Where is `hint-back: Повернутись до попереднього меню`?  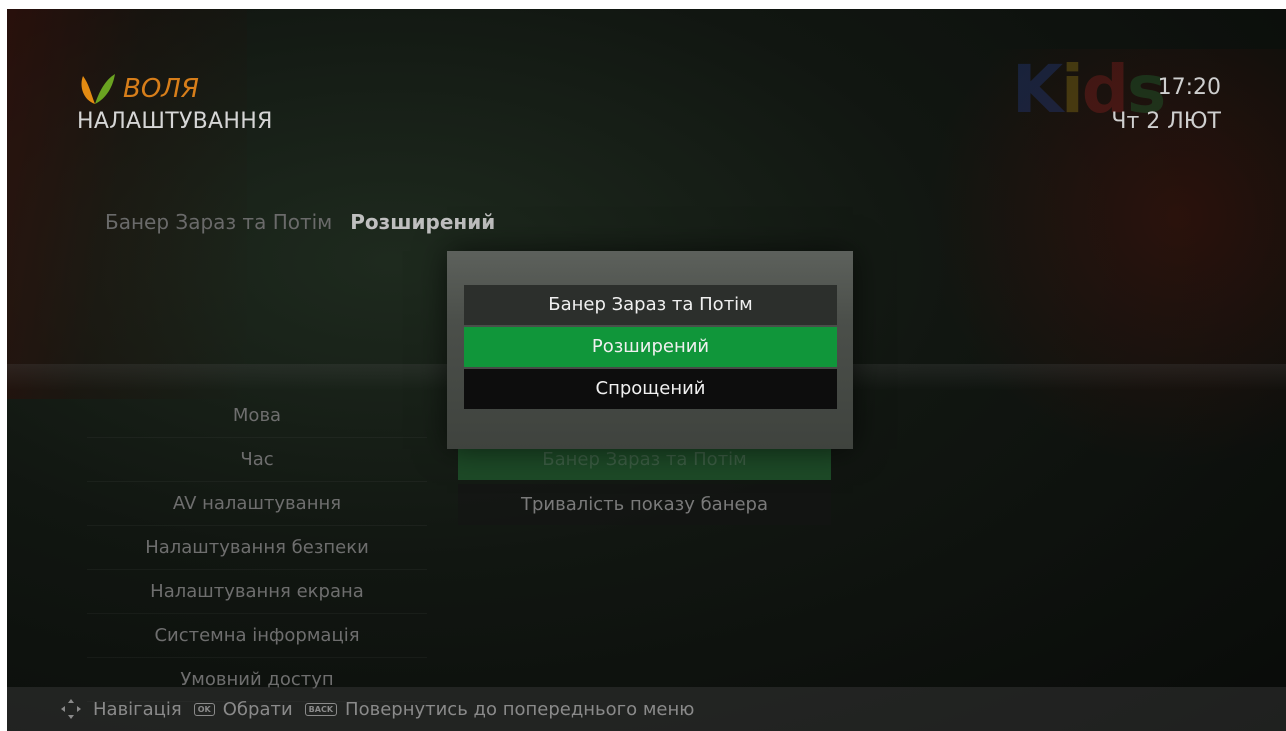 hint-back: Повернутись до попереднього меню is located at coordinates (520, 709).